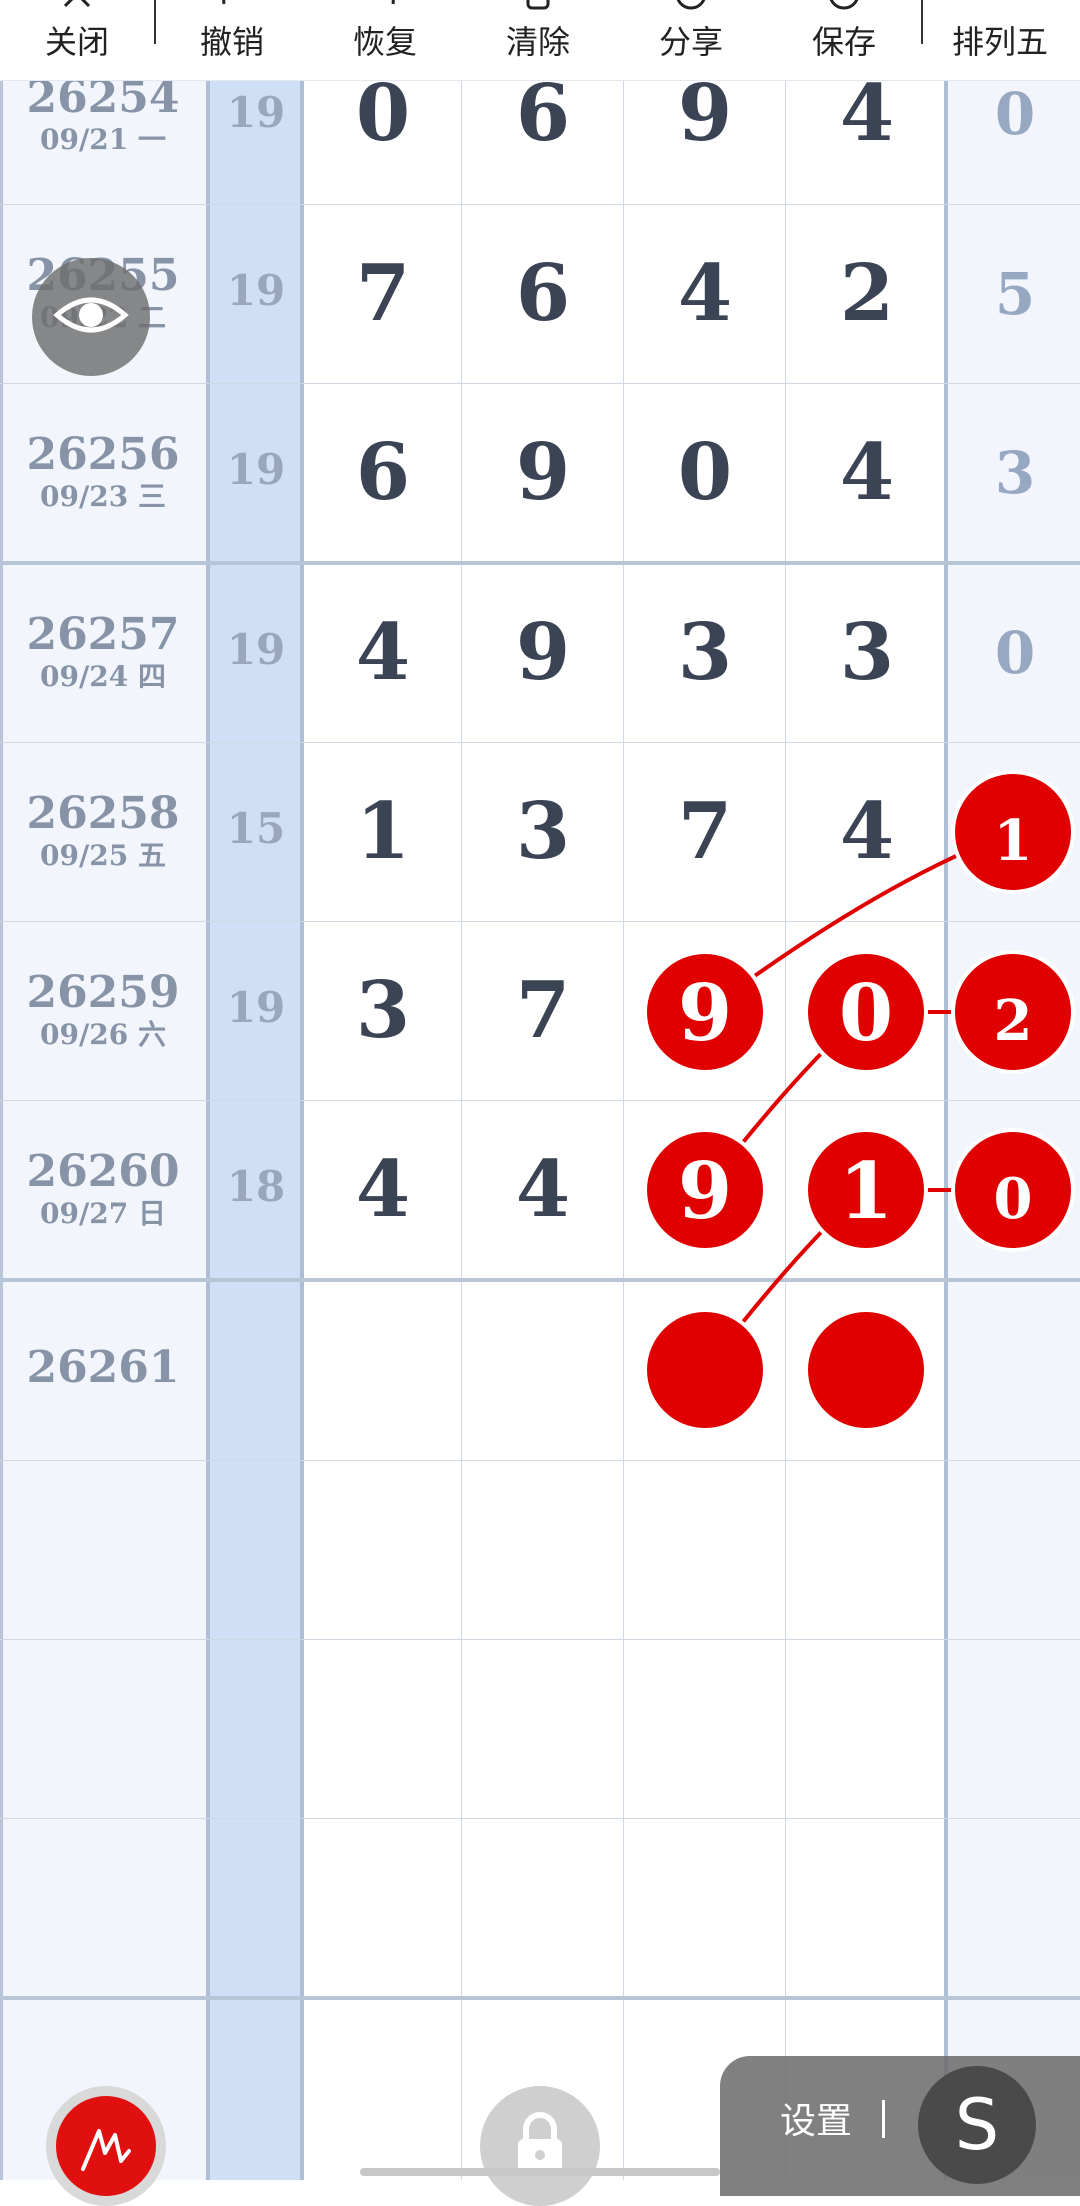 The width and height of the screenshot is (1080, 2206). I want to click on pen-icon, so click(106, 2146).